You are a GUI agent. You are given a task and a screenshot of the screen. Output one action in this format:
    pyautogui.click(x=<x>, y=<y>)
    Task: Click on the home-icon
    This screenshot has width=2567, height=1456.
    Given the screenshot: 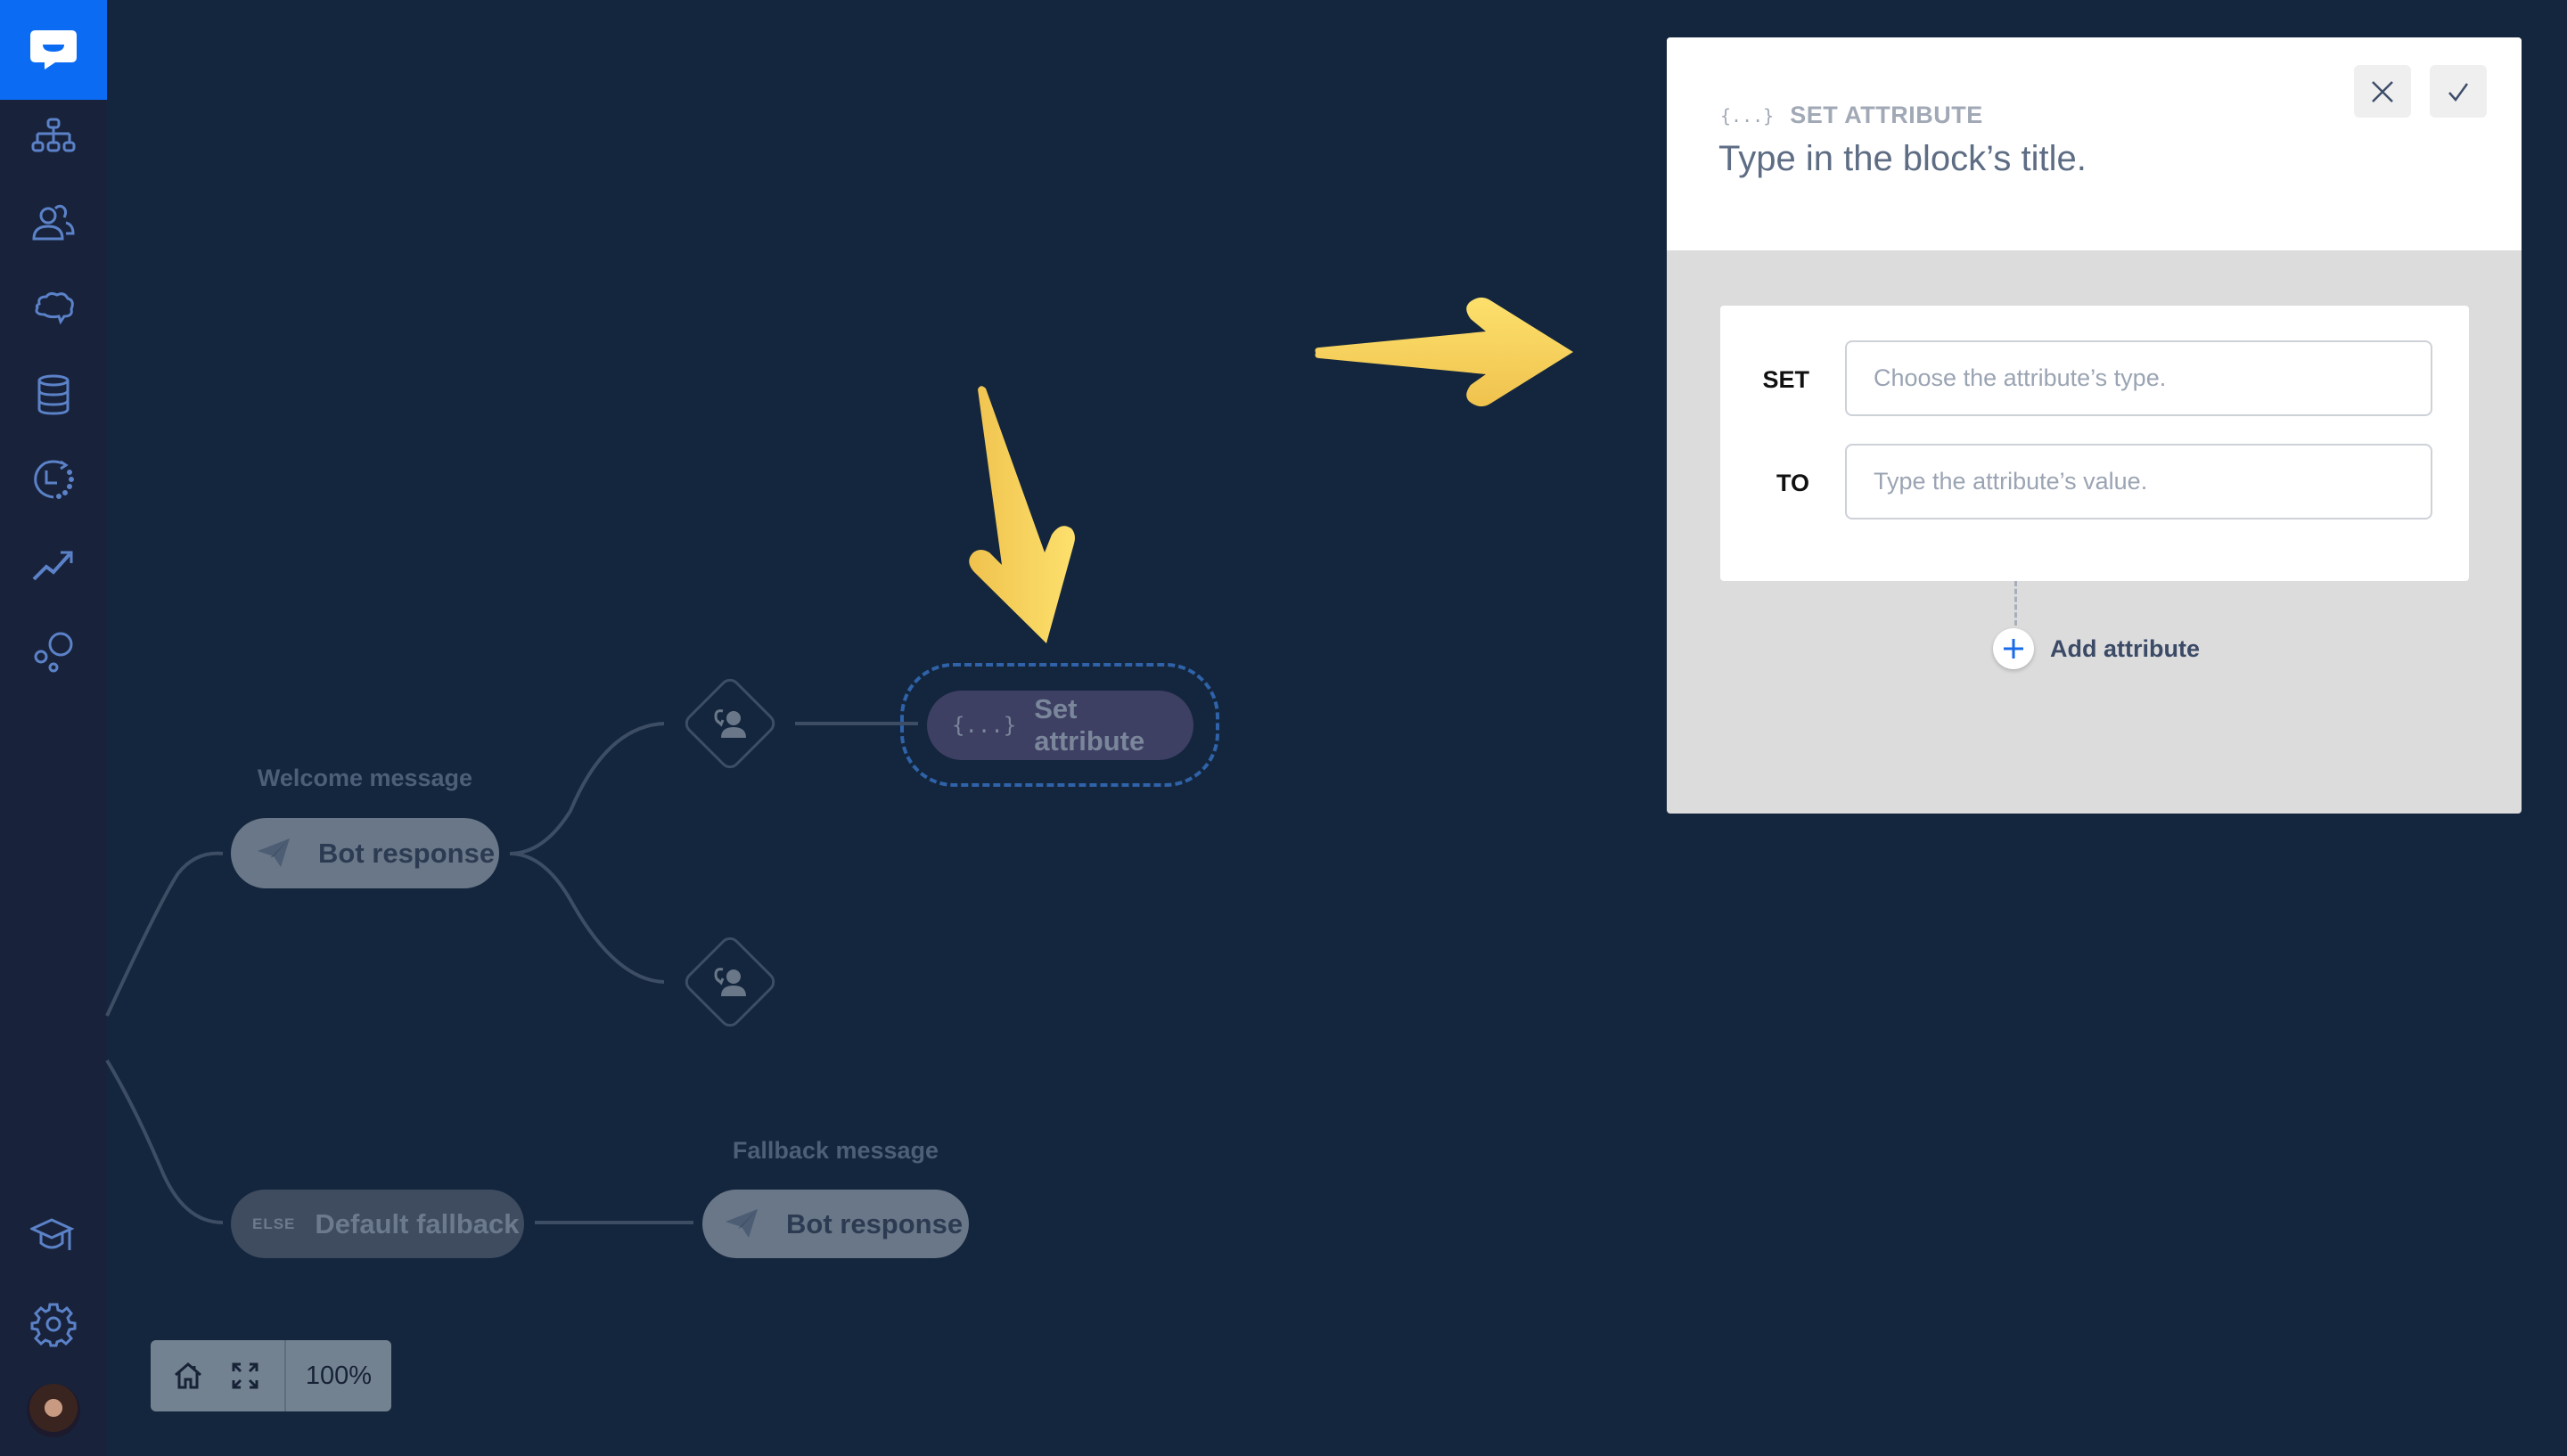 What is the action you would take?
    pyautogui.click(x=188, y=1375)
    